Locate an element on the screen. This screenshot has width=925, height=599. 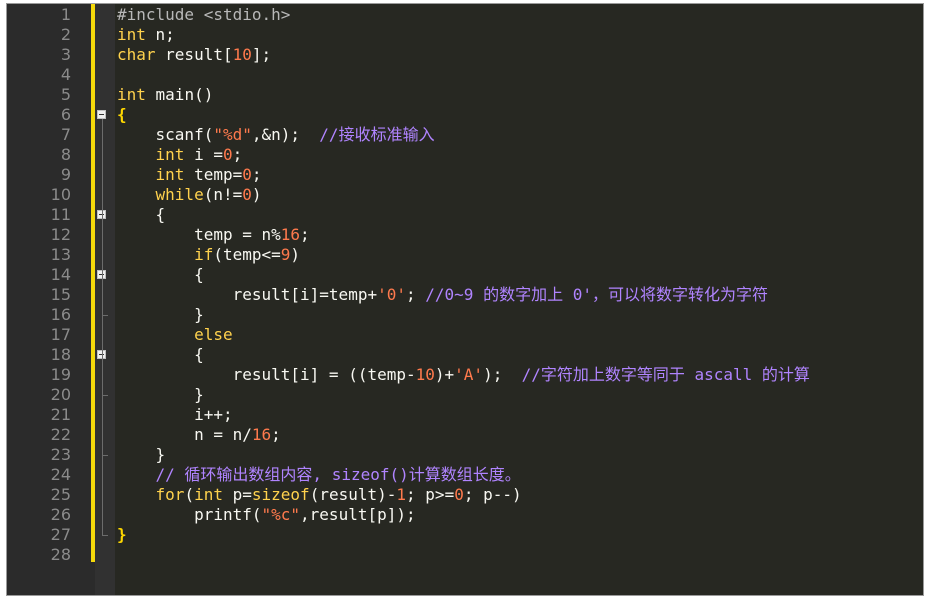
code-line: int n; is located at coordinates (146, 35).